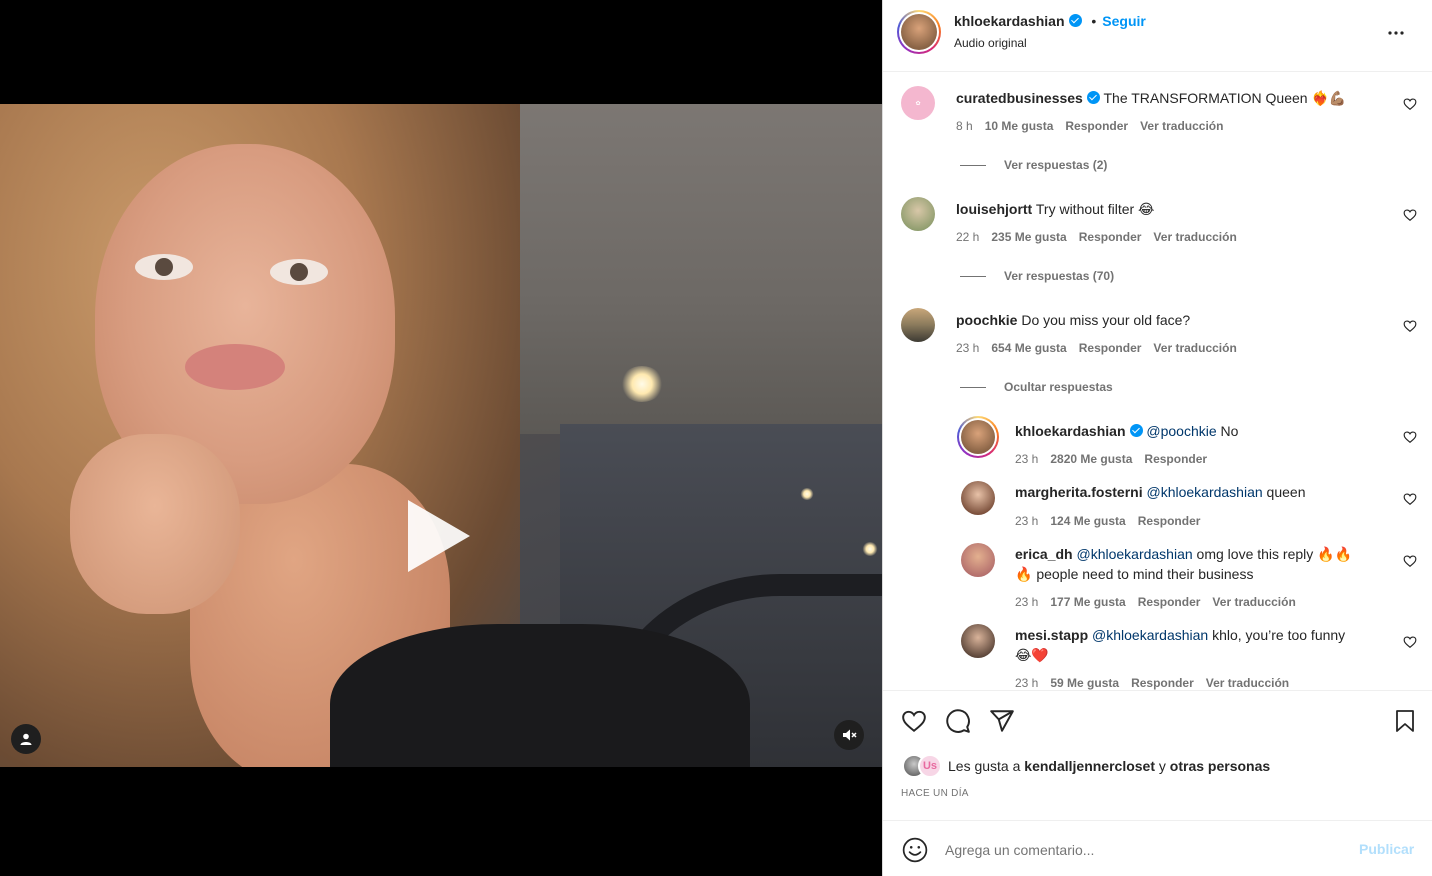  Describe the element at coordinates (1181, 431) in the screenshot. I see `reply-mention: @poochkie` at that location.